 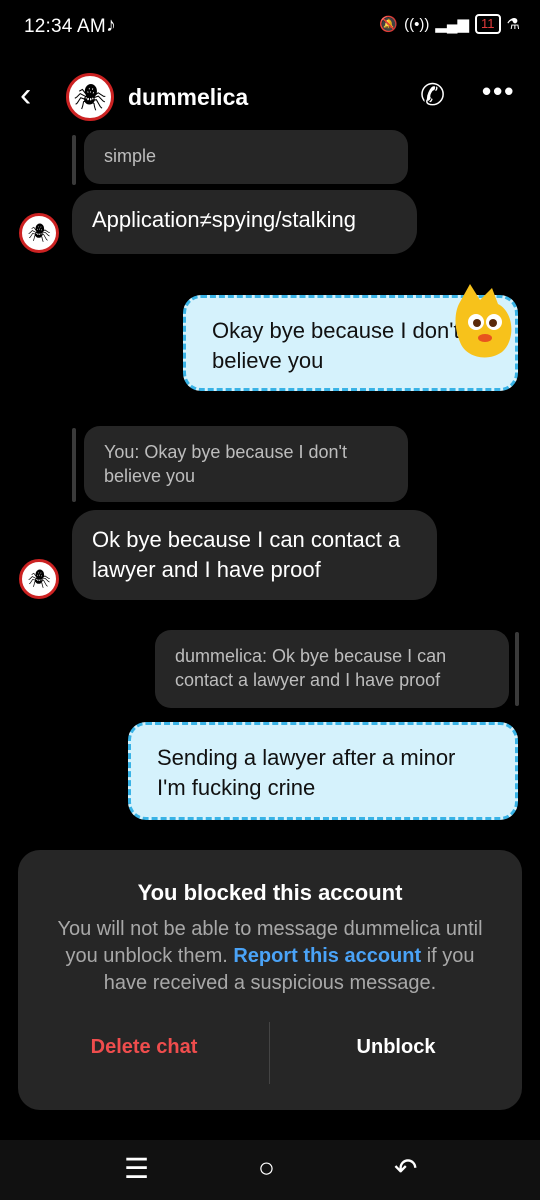 What do you see at coordinates (488, 24) in the screenshot?
I see `battery-icon: 11` at bounding box center [488, 24].